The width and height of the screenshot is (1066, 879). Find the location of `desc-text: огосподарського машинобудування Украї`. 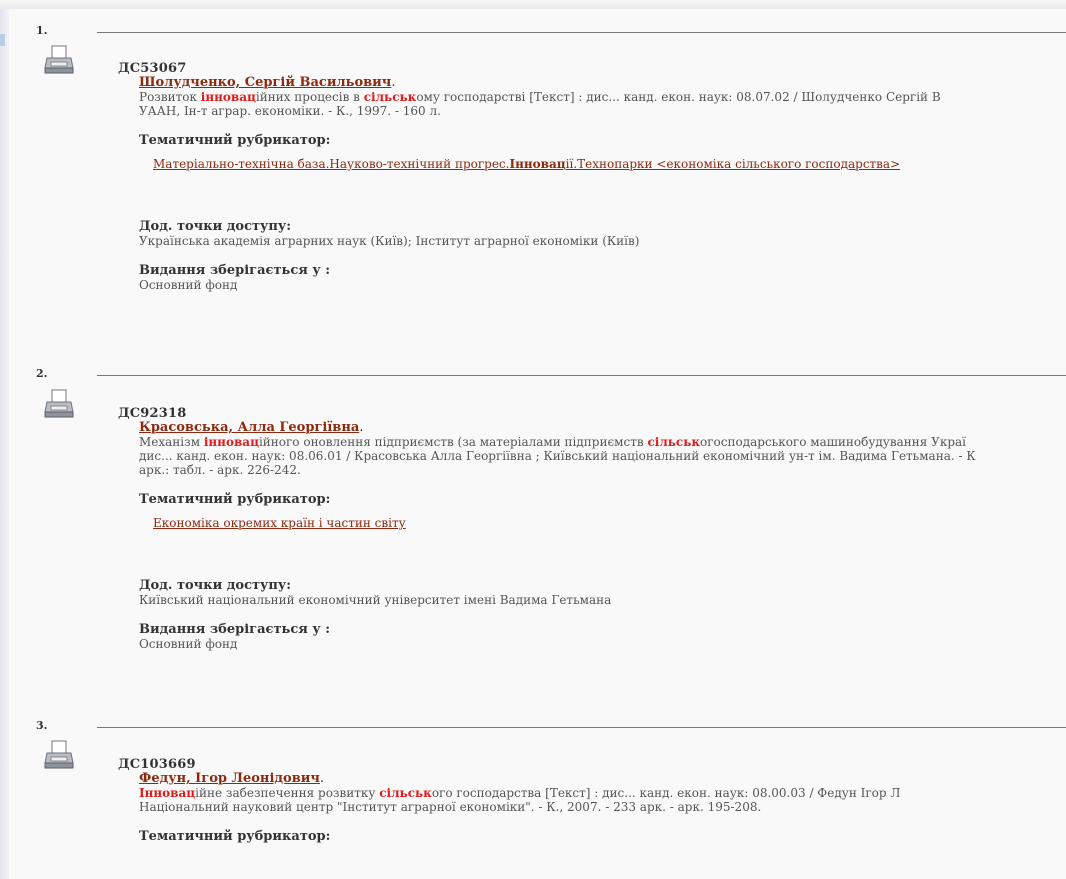

desc-text: огосподарського машинобудування Украї is located at coordinates (833, 442).